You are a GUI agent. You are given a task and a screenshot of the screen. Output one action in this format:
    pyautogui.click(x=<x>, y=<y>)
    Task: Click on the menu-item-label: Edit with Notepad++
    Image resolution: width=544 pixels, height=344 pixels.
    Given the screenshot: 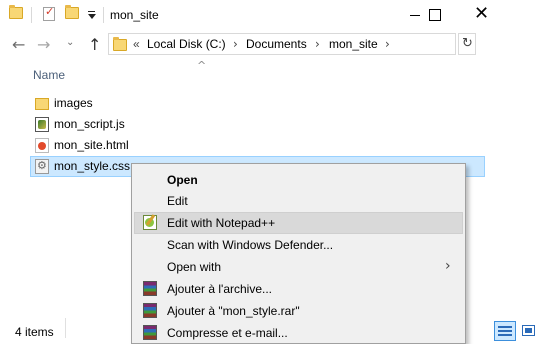 What is the action you would take?
    pyautogui.click(x=221, y=223)
    